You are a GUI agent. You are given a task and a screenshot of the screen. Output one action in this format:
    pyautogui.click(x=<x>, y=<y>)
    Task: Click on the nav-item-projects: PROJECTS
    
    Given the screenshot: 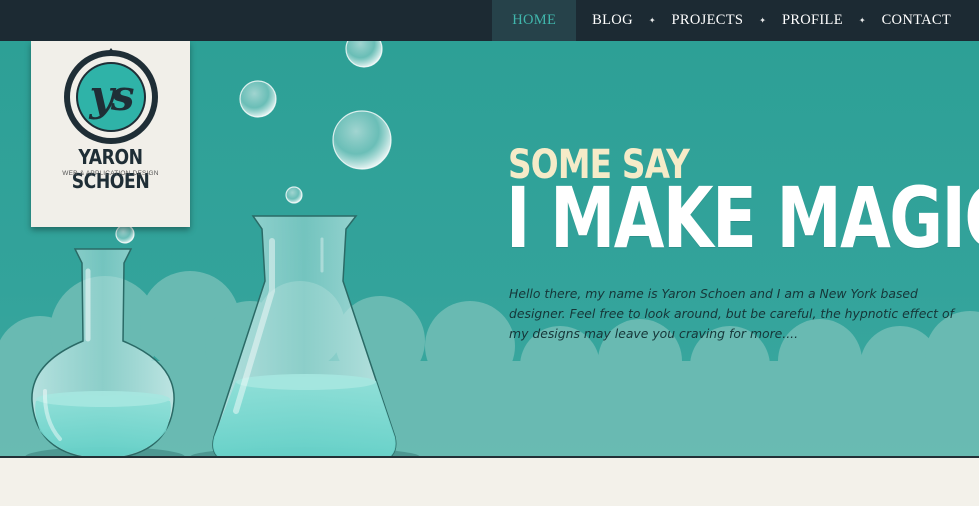 What is the action you would take?
    pyautogui.click(x=708, y=20)
    